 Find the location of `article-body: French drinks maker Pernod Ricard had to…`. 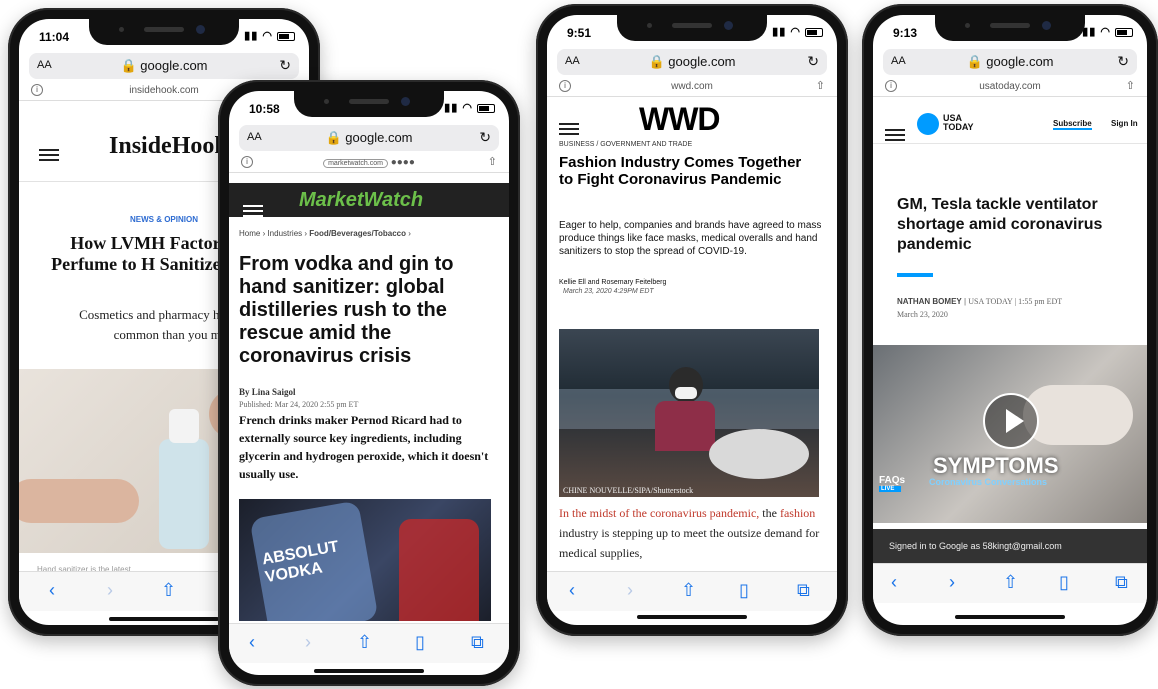

article-body: French drinks maker Pernod Ricard had to… is located at coordinates (364, 447).